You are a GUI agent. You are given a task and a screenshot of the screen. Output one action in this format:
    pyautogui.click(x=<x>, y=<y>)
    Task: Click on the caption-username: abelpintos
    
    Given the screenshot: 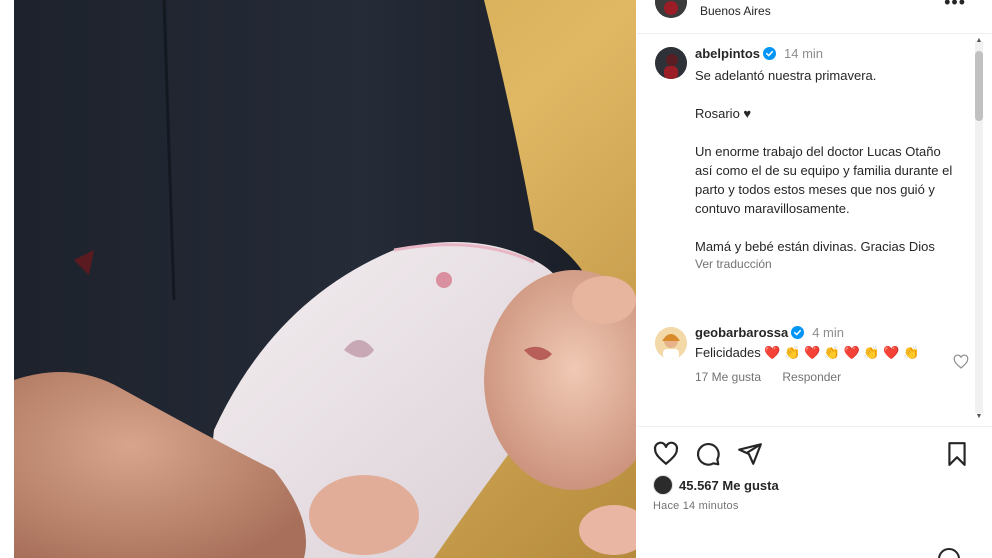 What is the action you would take?
    pyautogui.click(x=727, y=53)
    